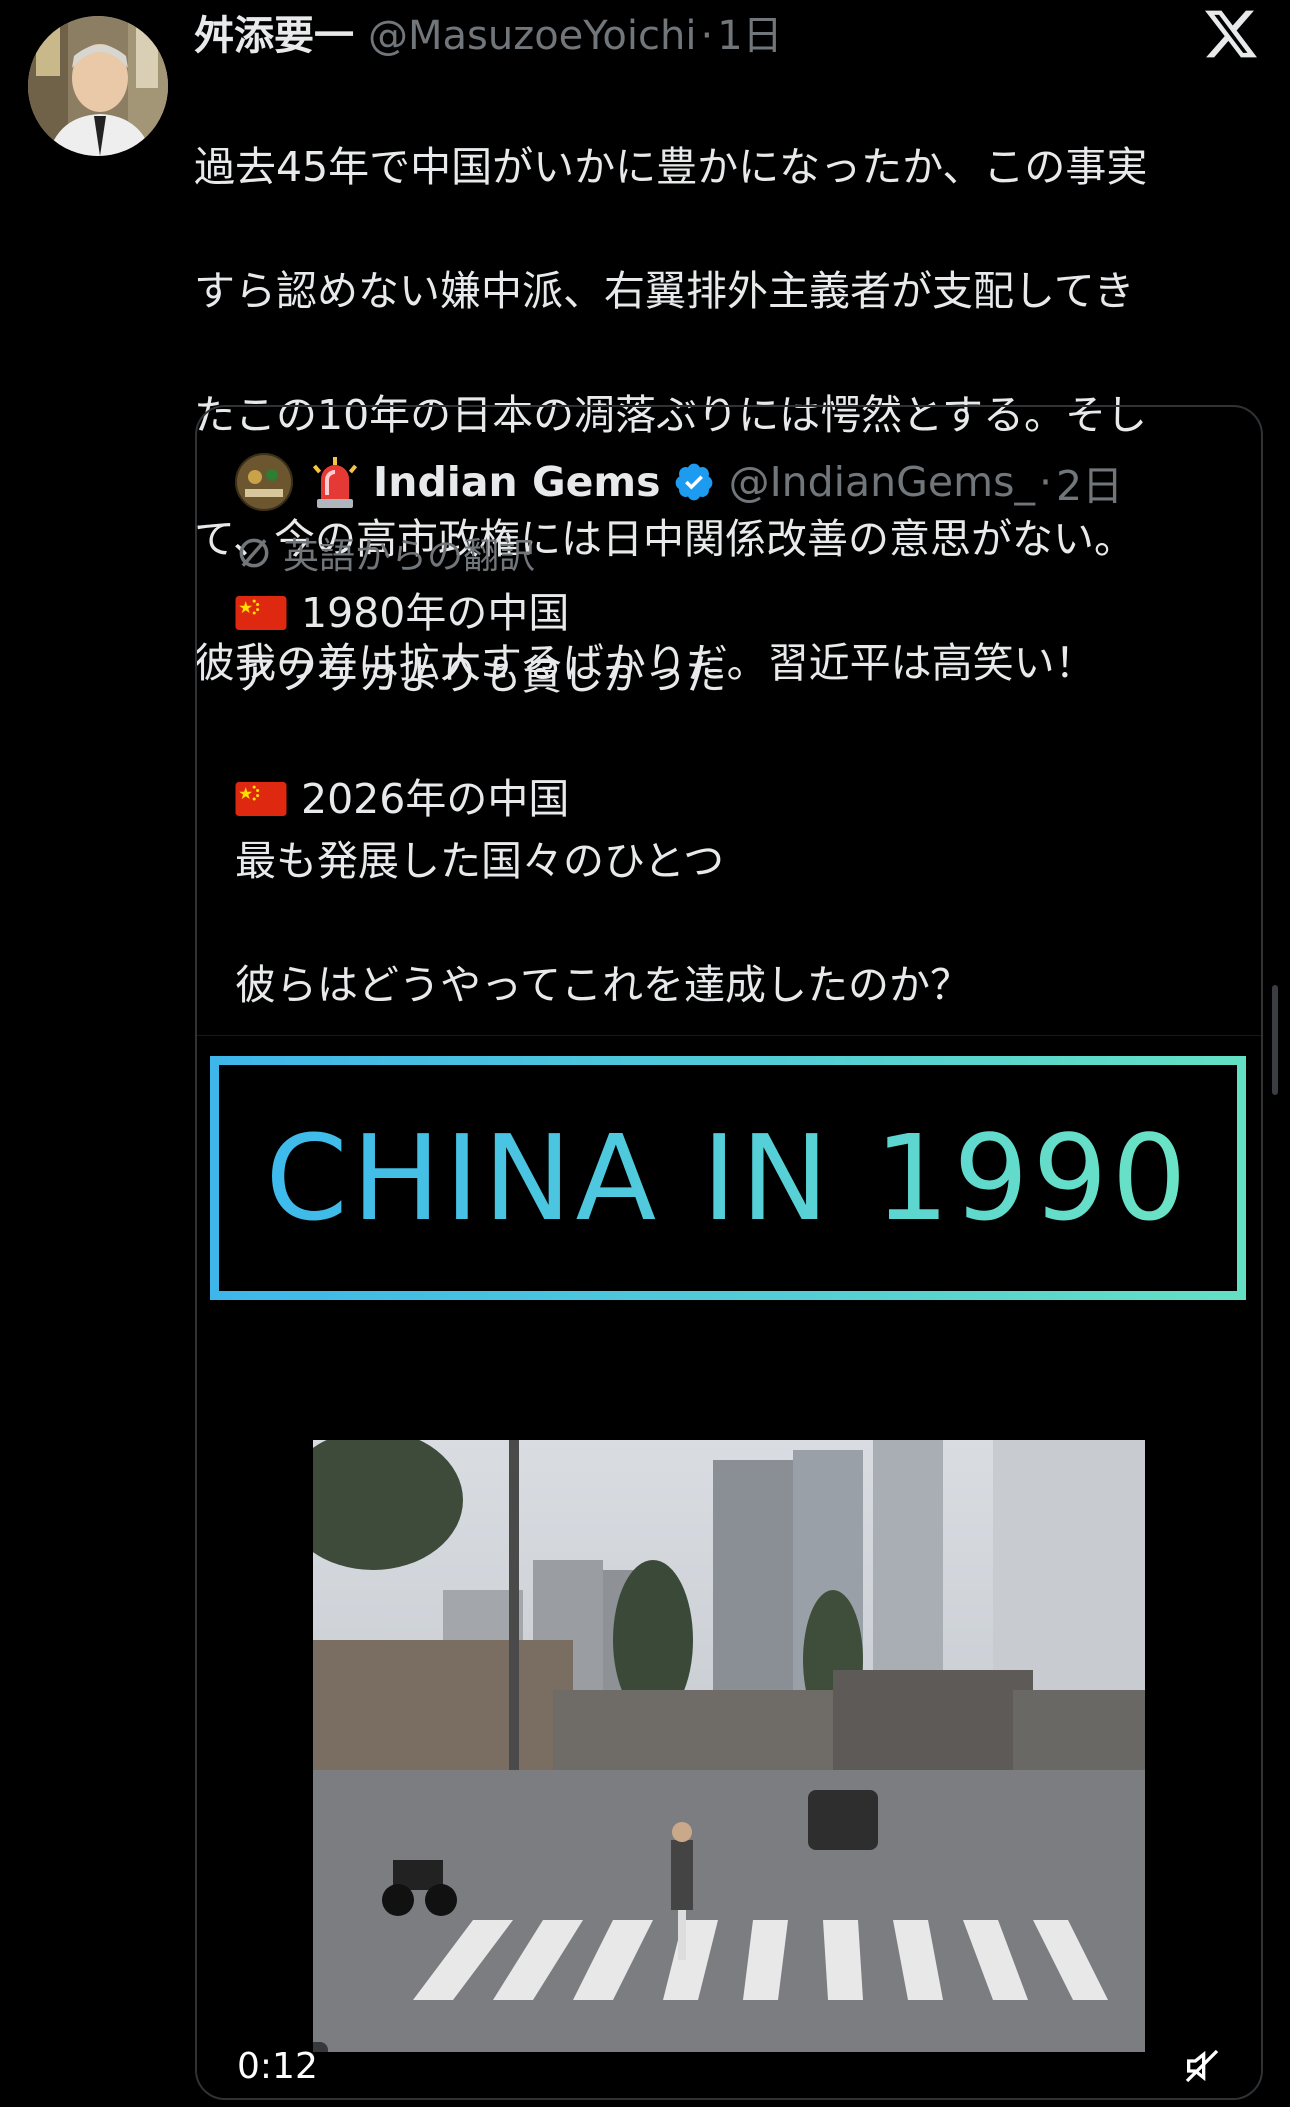 This screenshot has width=1290, height=2107. I want to click on quote-text-line: 1980年の中国, so click(735, 613).